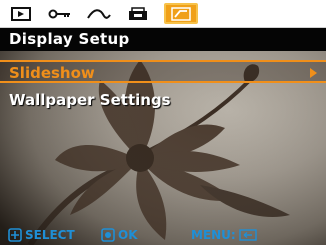 The image size is (326, 245). What do you see at coordinates (163, 39) in the screenshot?
I see `page-title: Display Setup` at bounding box center [163, 39].